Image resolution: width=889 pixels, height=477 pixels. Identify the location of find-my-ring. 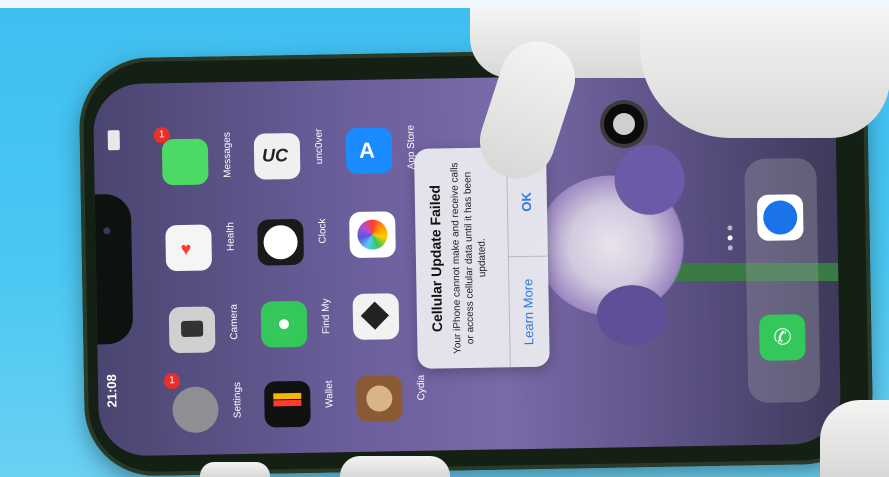
(284, 324).